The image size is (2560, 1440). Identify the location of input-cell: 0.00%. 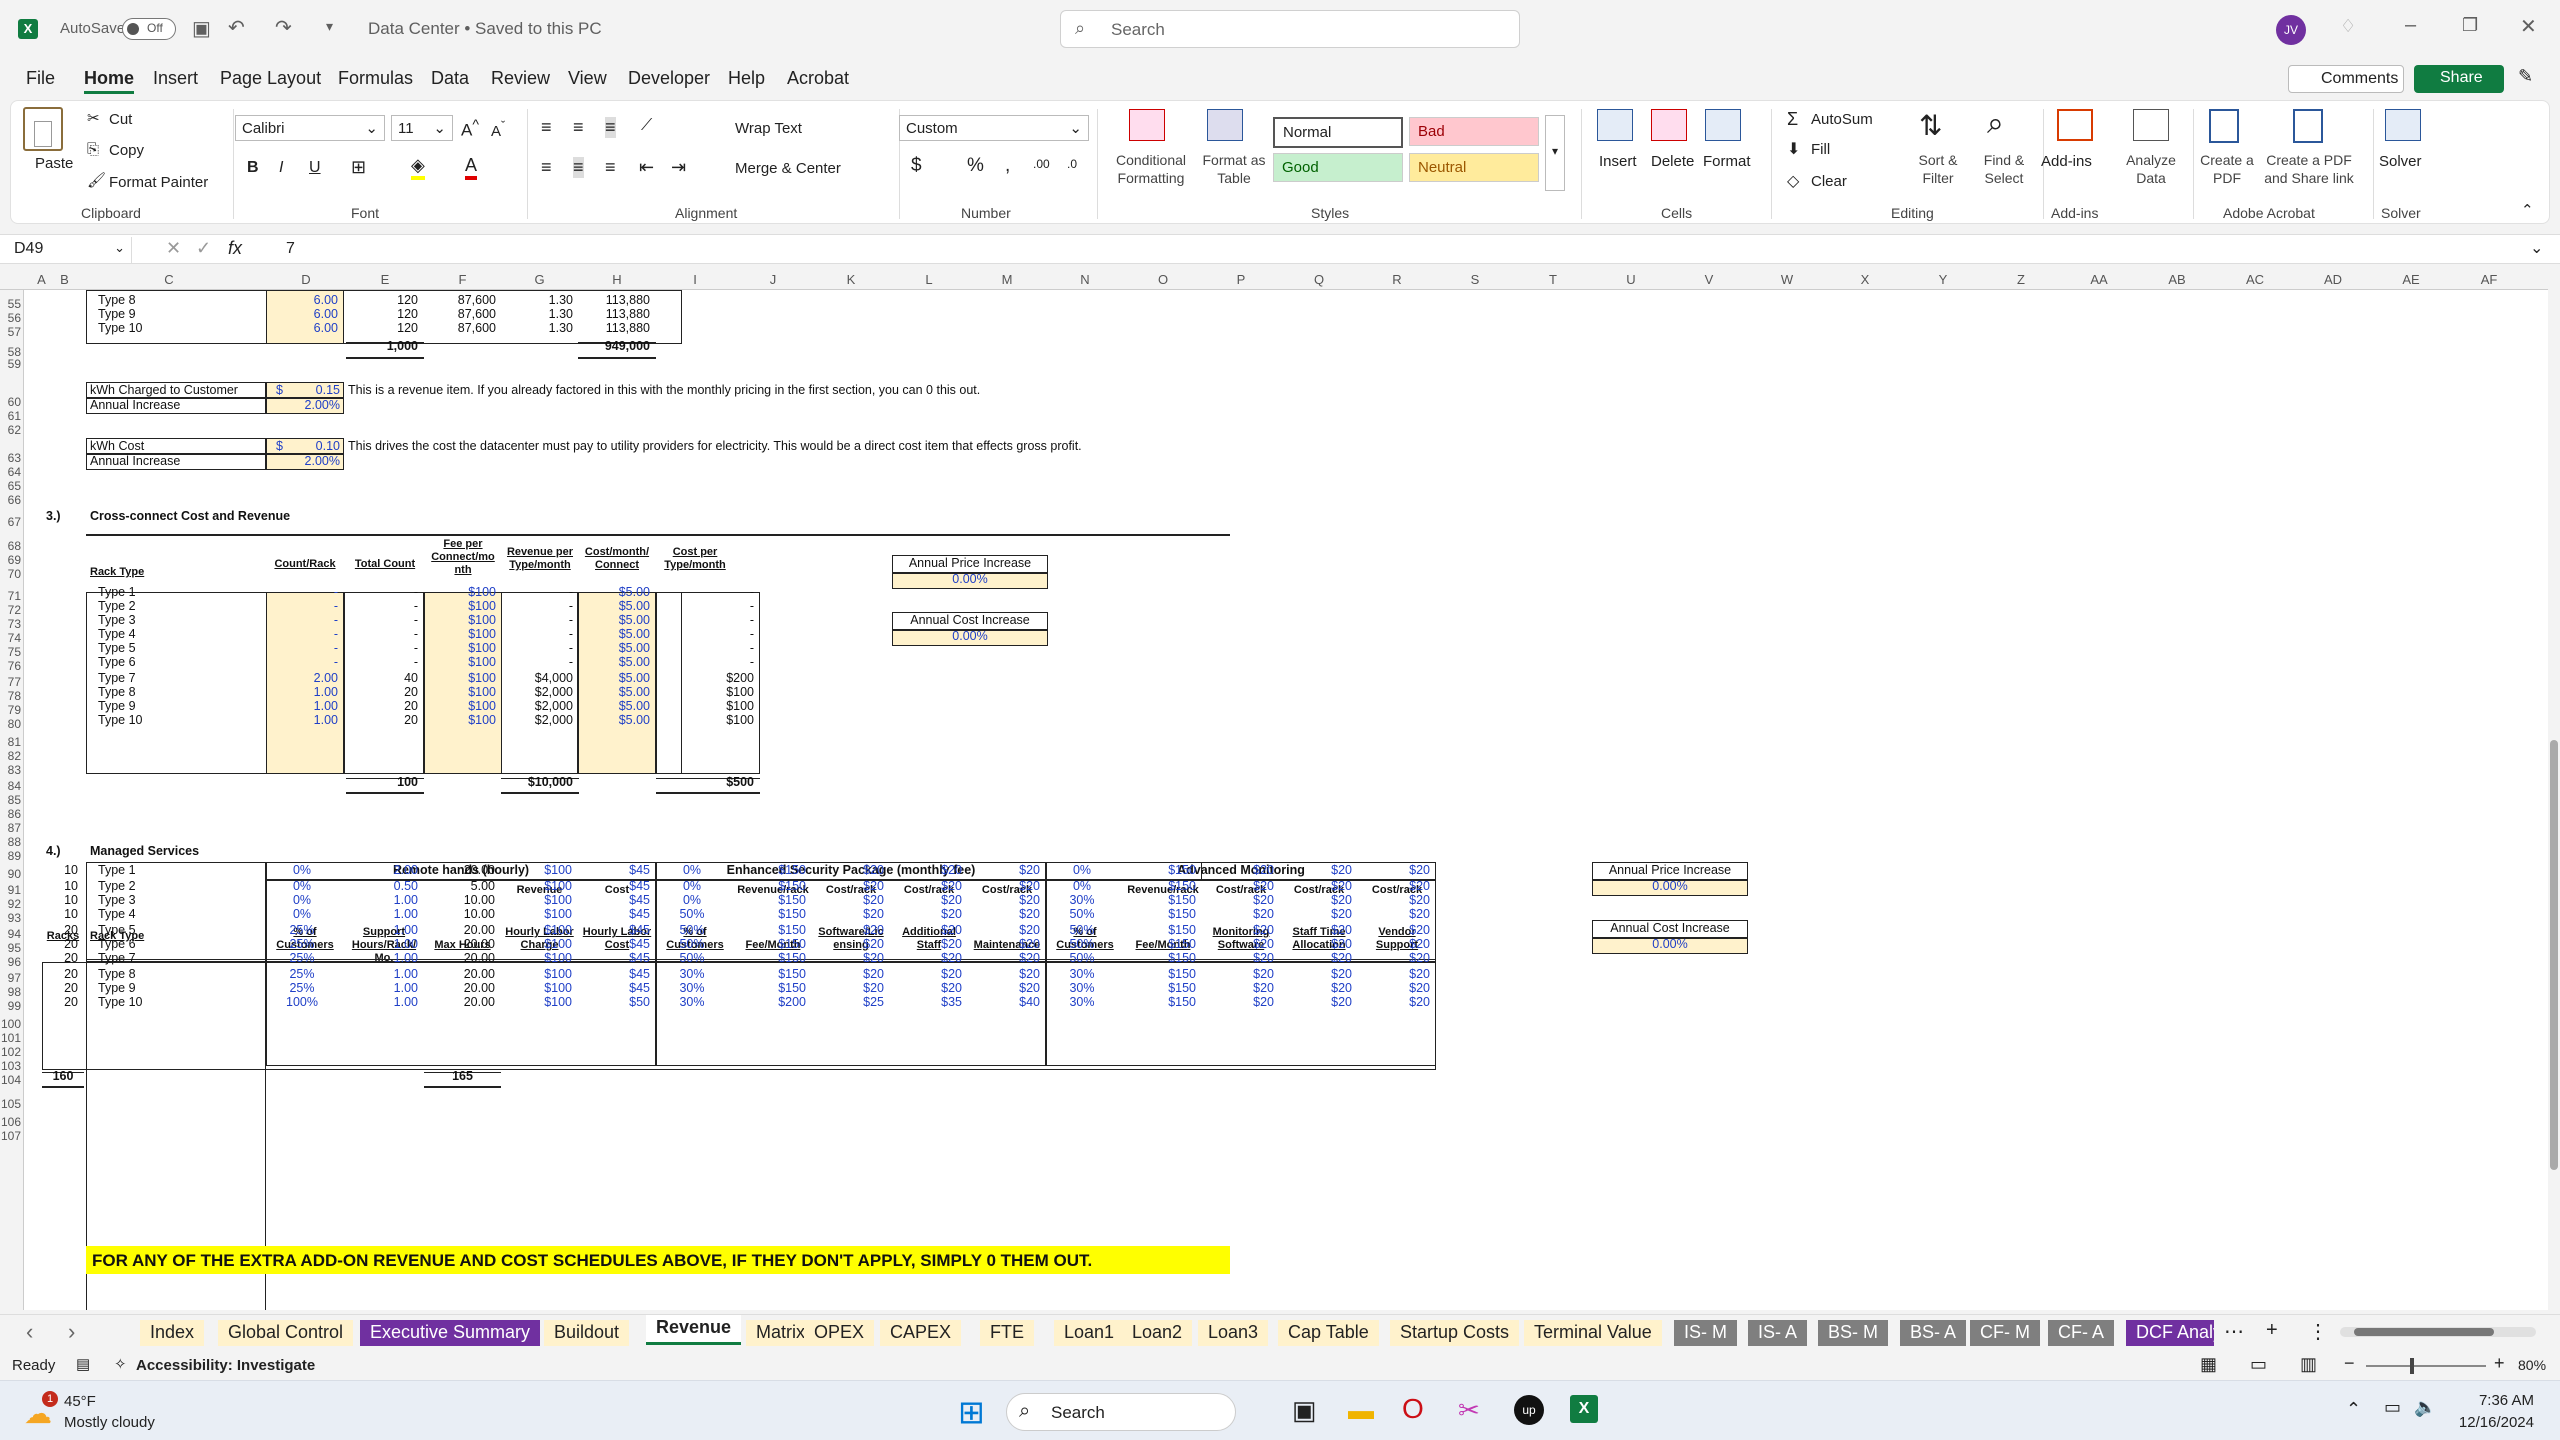
(1670, 945).